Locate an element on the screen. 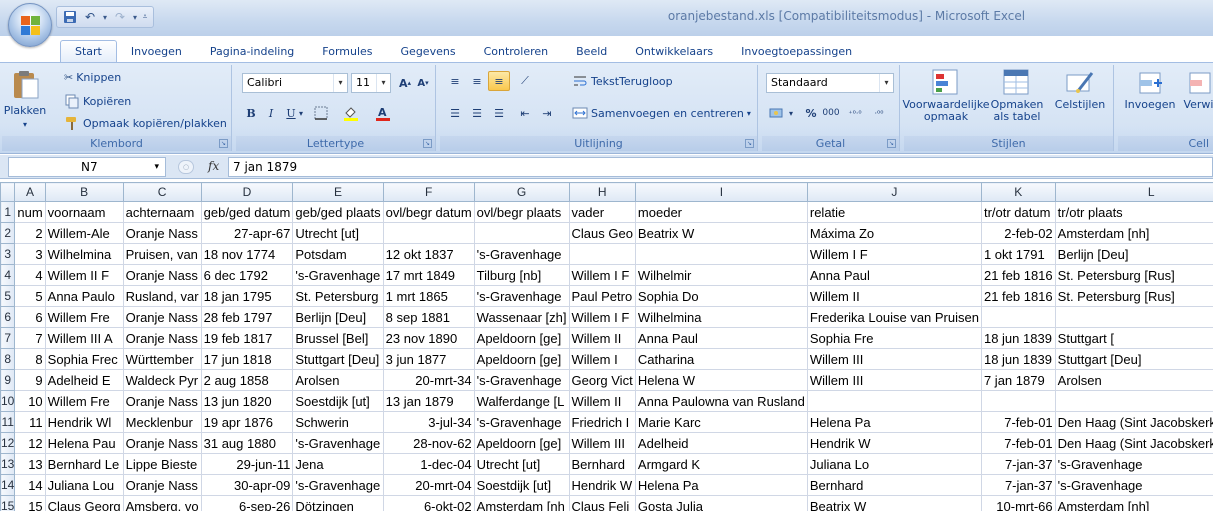 This screenshot has width=1213, height=511. tab-invoegen: Invoegen is located at coordinates (156, 51).